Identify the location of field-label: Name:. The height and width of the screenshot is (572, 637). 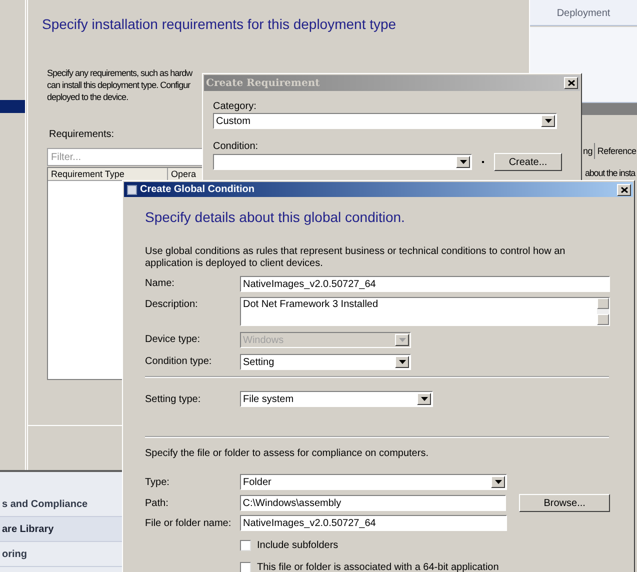
(160, 284).